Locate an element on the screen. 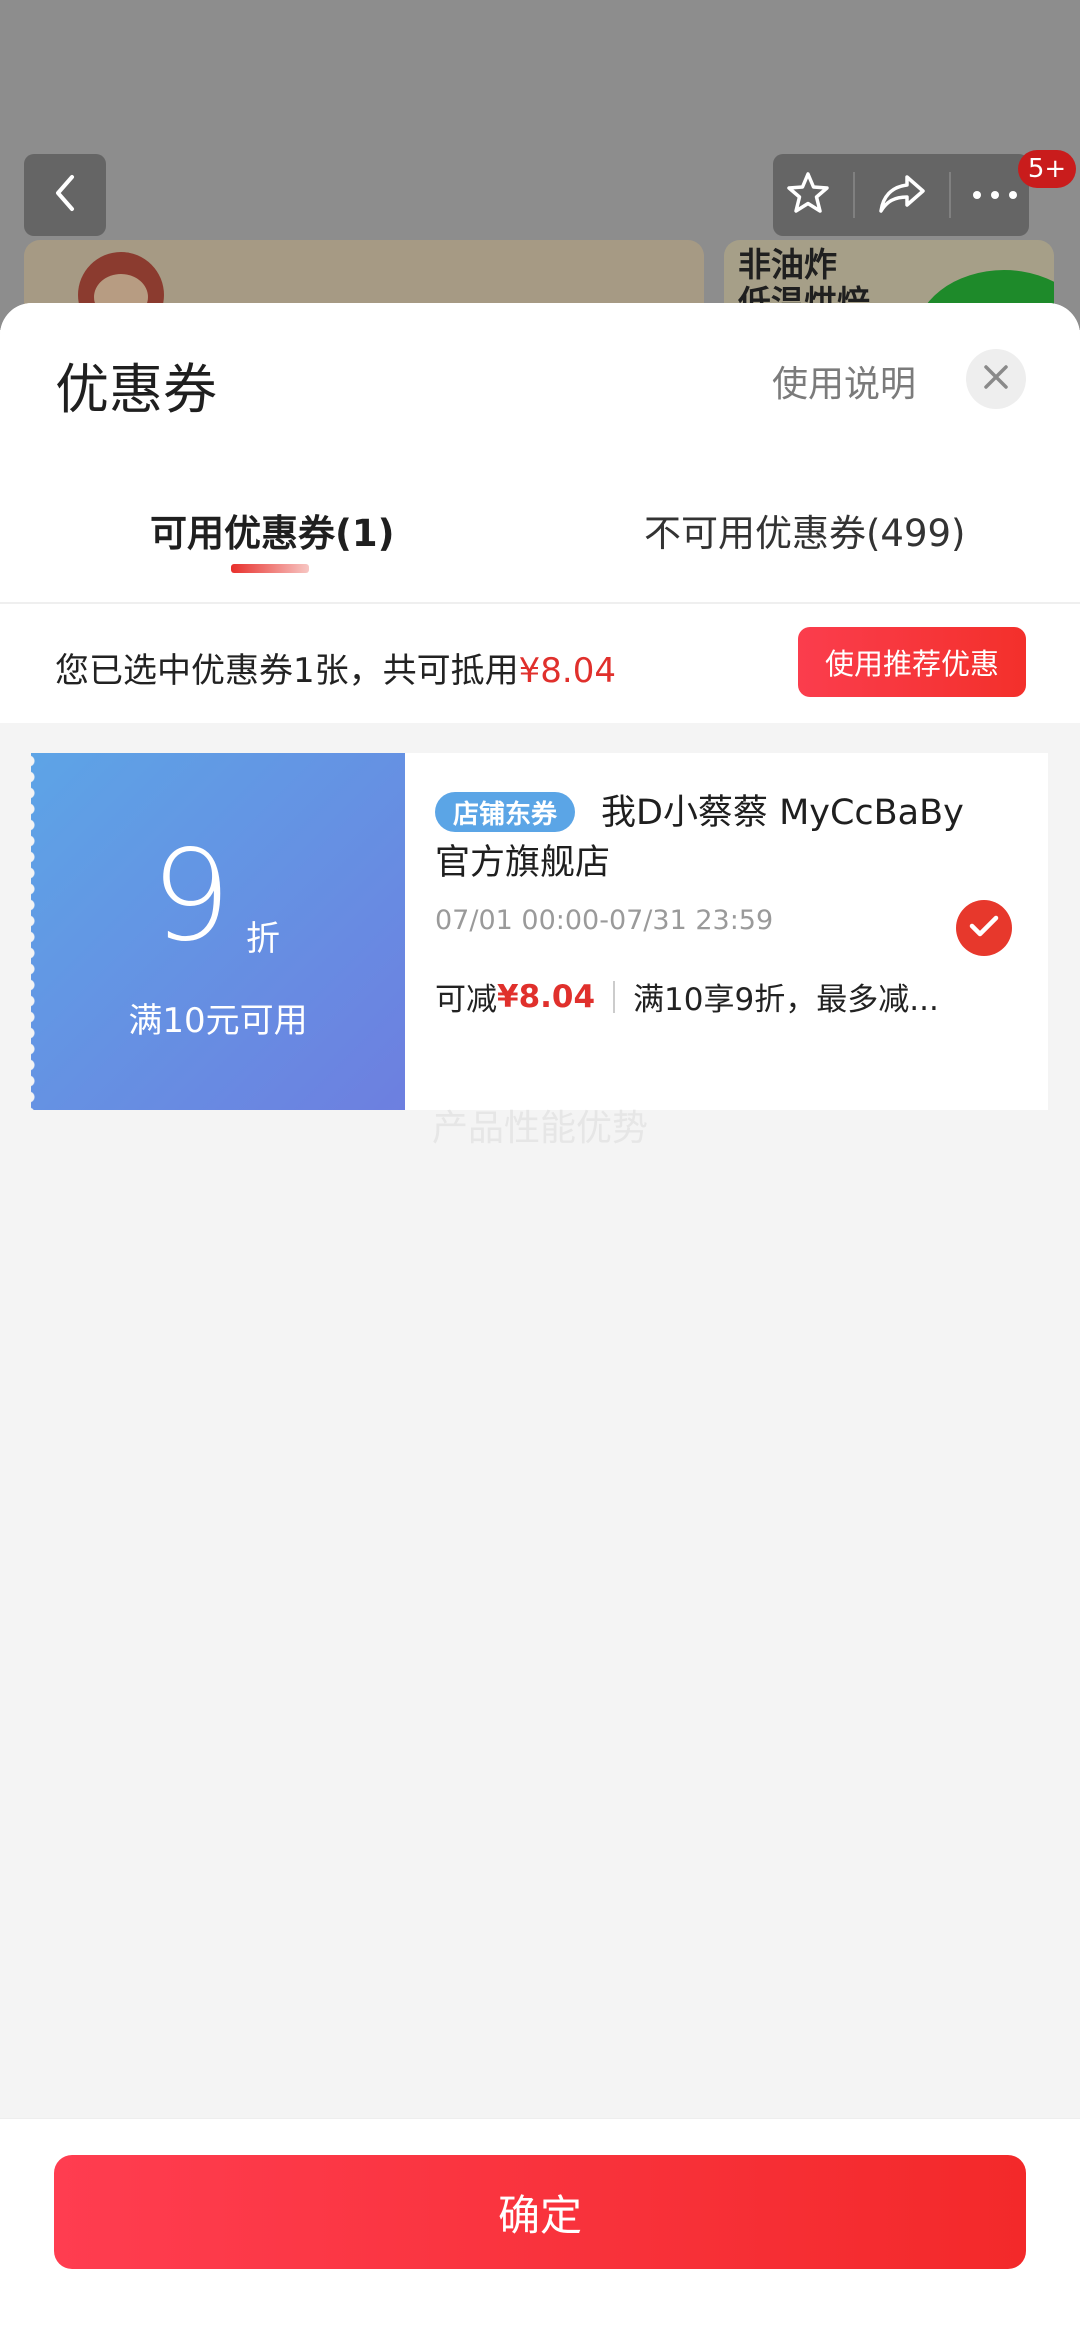 This screenshot has height=2345, width=1080. sheet-footer: 确定 is located at coordinates (540, 2231).